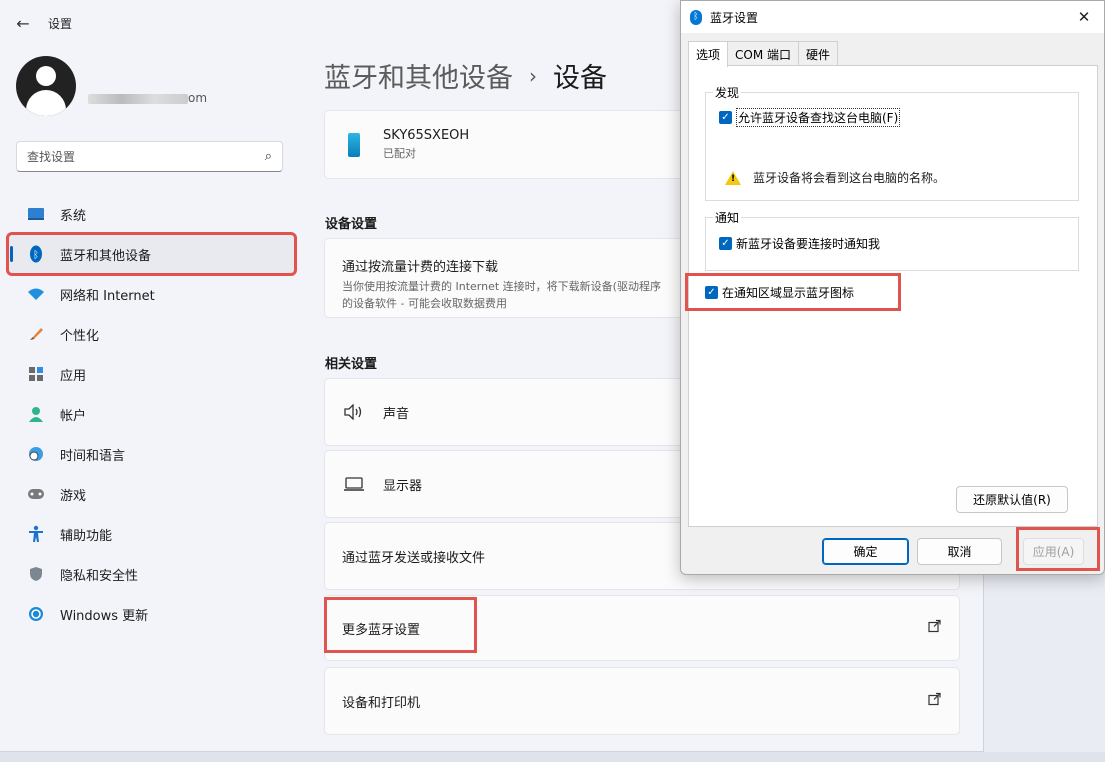  Describe the element at coordinates (892, 17) in the screenshot. I see `dialog-title-bar: ᛒ 蓝牙设置 ✕` at that location.